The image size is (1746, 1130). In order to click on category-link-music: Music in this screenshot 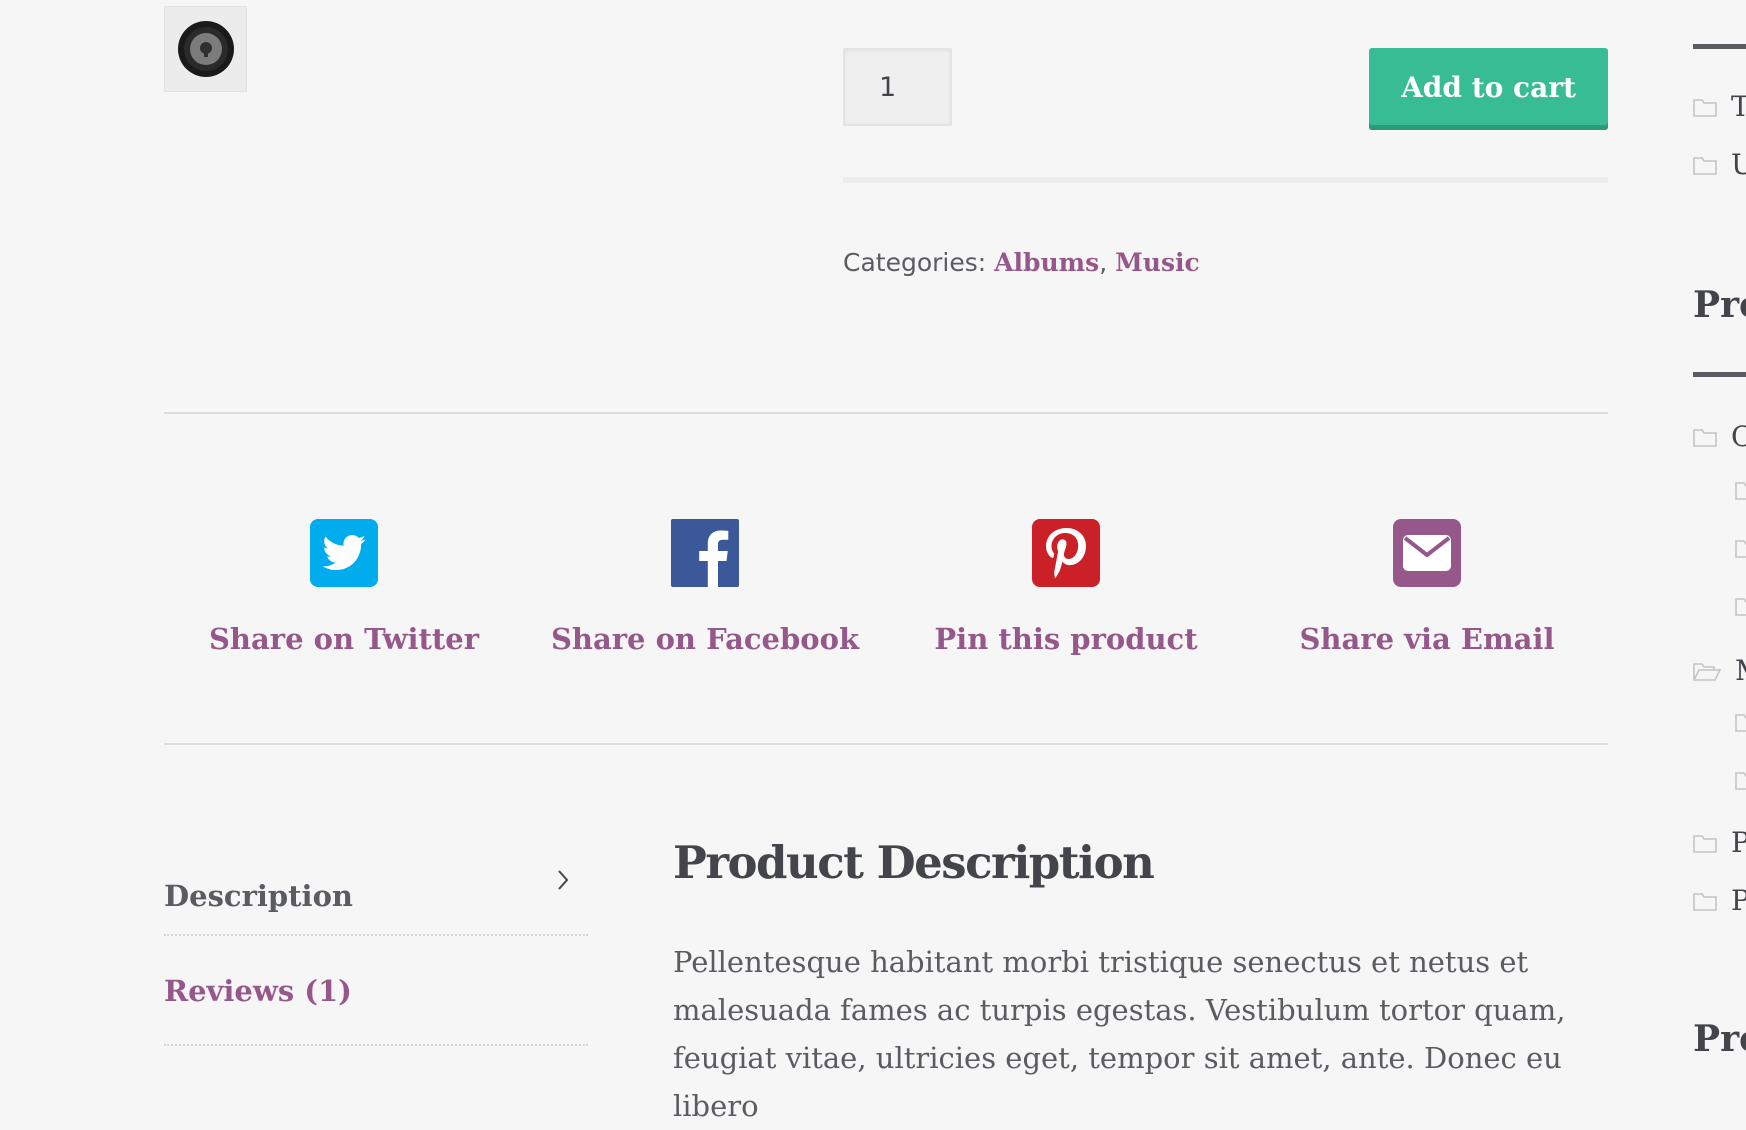, I will do `click(1157, 262)`.